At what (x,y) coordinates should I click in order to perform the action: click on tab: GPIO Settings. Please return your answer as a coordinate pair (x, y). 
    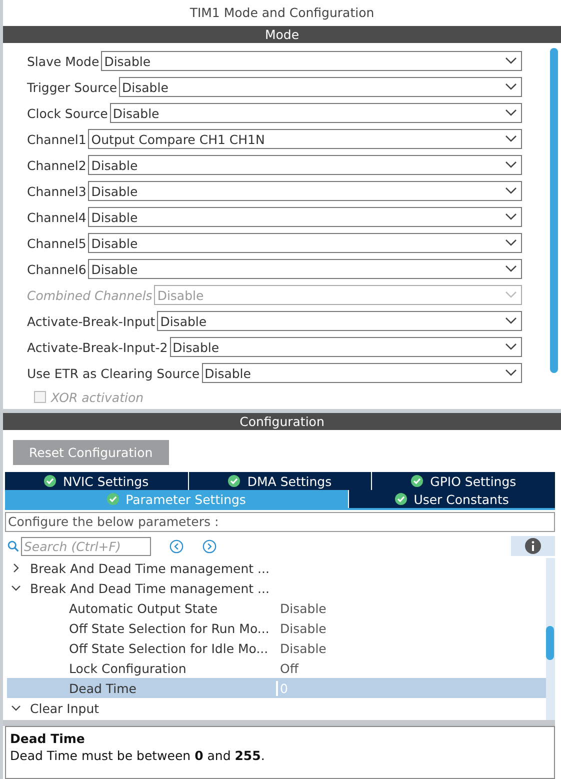
    Looking at the image, I should click on (464, 481).